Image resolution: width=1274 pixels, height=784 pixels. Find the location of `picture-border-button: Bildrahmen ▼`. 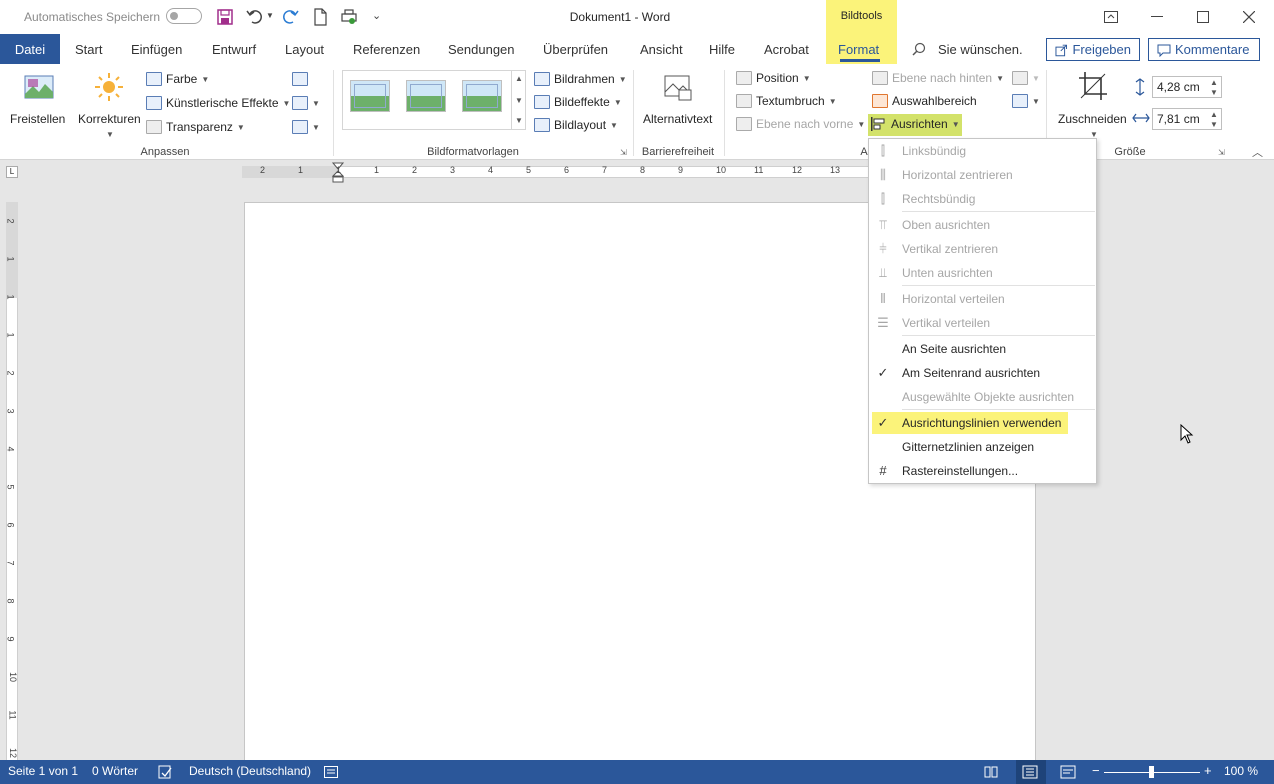

picture-border-button: Bildrahmen ▼ is located at coordinates (580, 79).